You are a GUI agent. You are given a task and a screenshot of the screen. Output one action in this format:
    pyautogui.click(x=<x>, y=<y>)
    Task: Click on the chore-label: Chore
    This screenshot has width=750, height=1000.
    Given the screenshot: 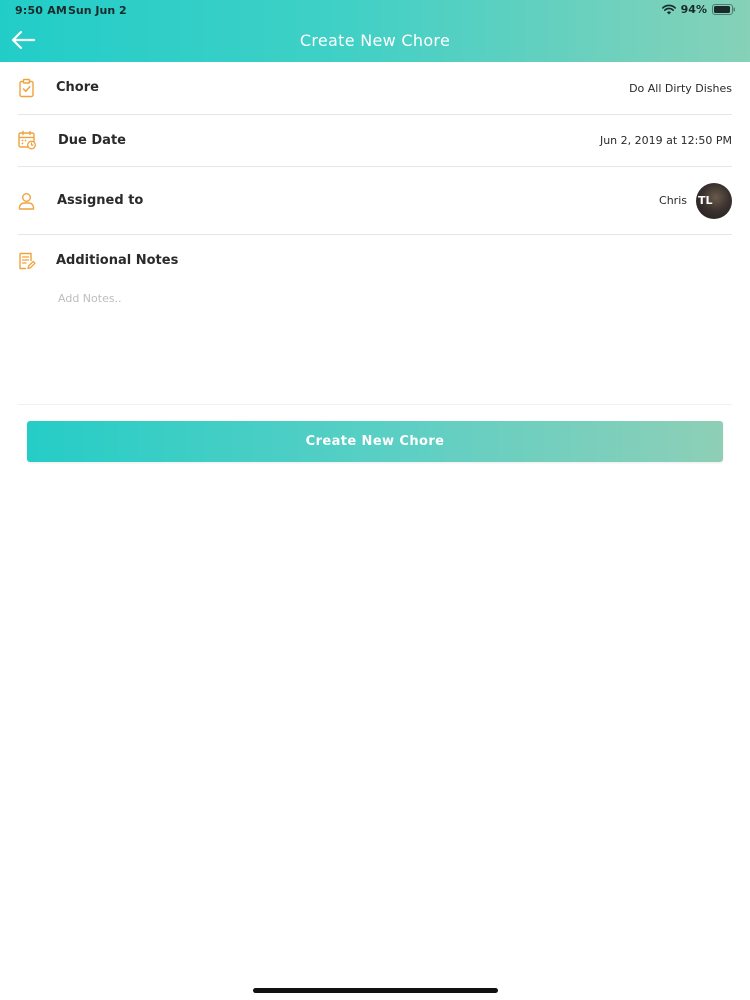 What is the action you would take?
    pyautogui.click(x=77, y=87)
    